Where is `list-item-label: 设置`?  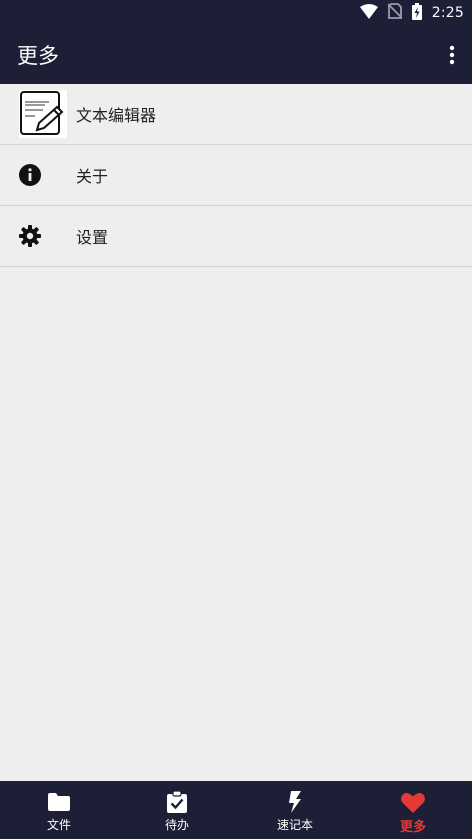
list-item-label: 设置 is located at coordinates (92, 237).